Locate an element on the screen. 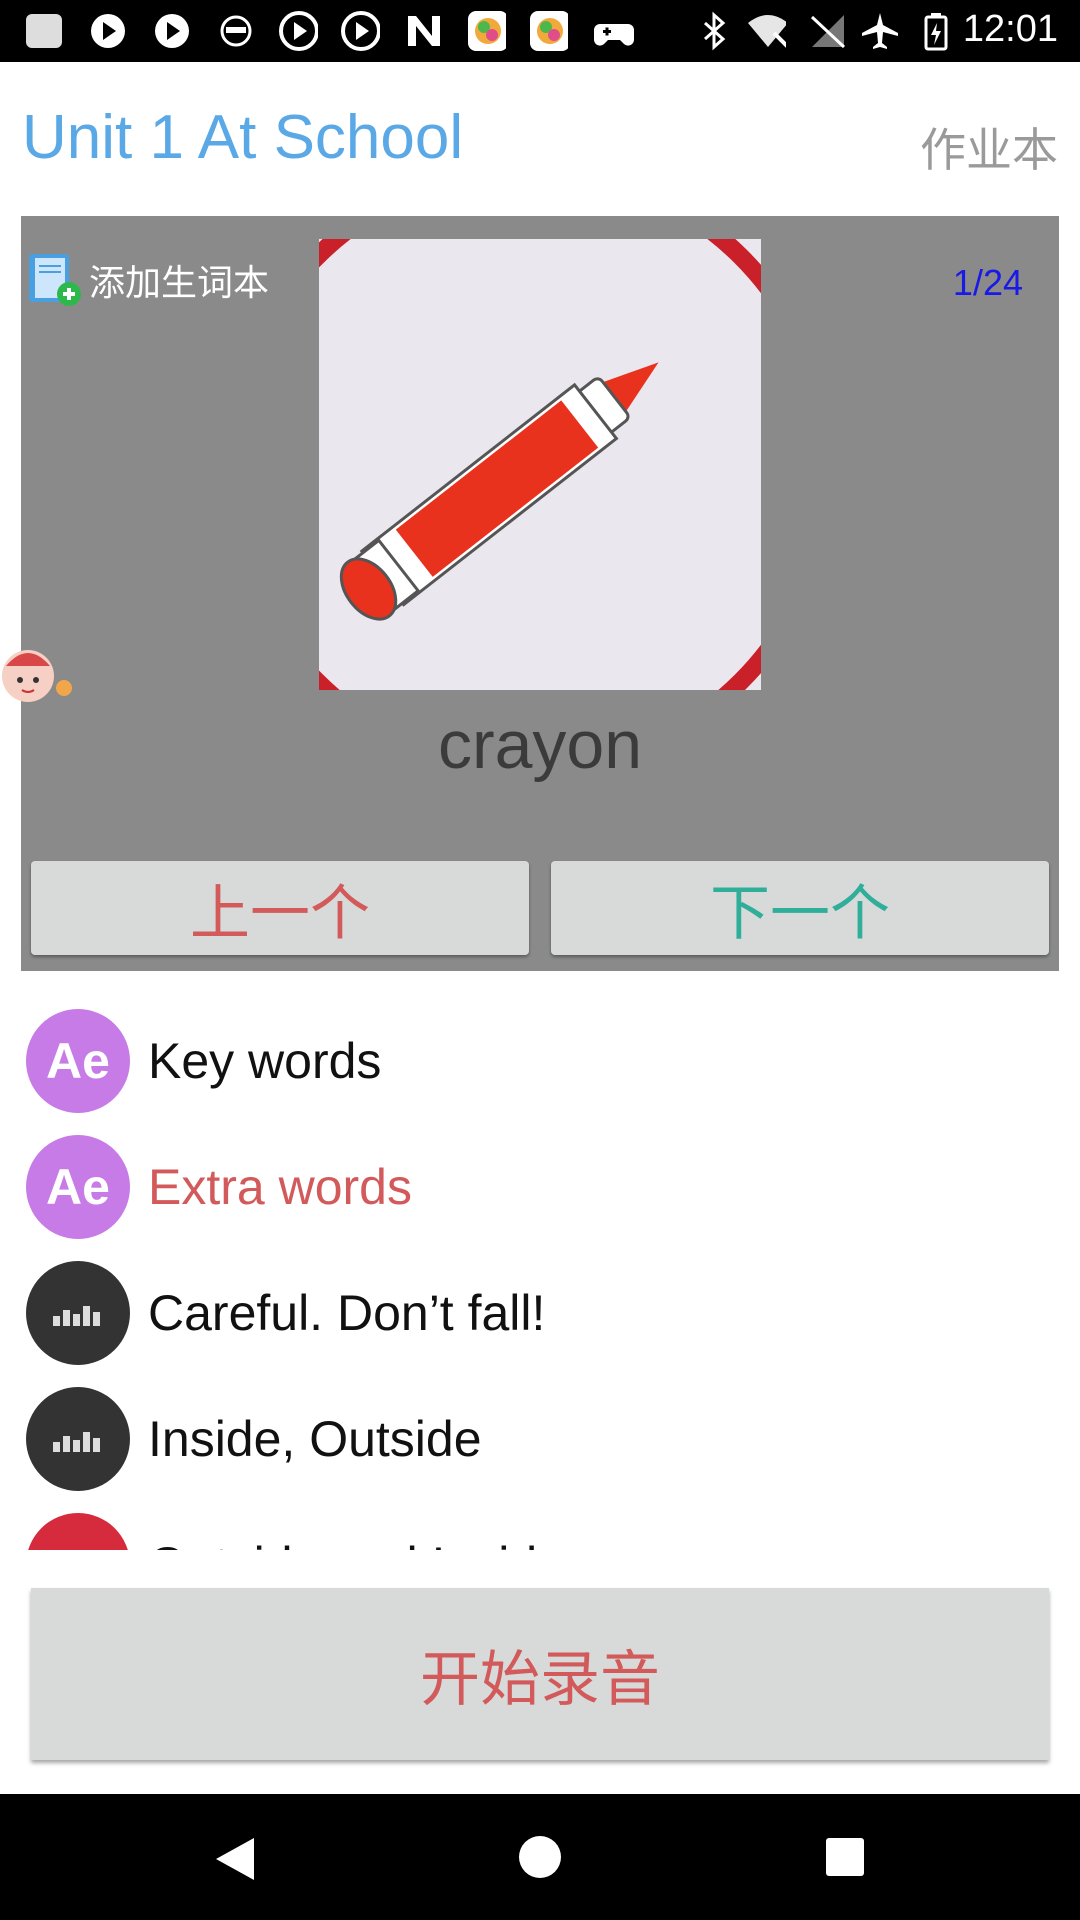 This screenshot has height=1920, width=1080. page-title: Unit 1 At School is located at coordinates (243, 137).